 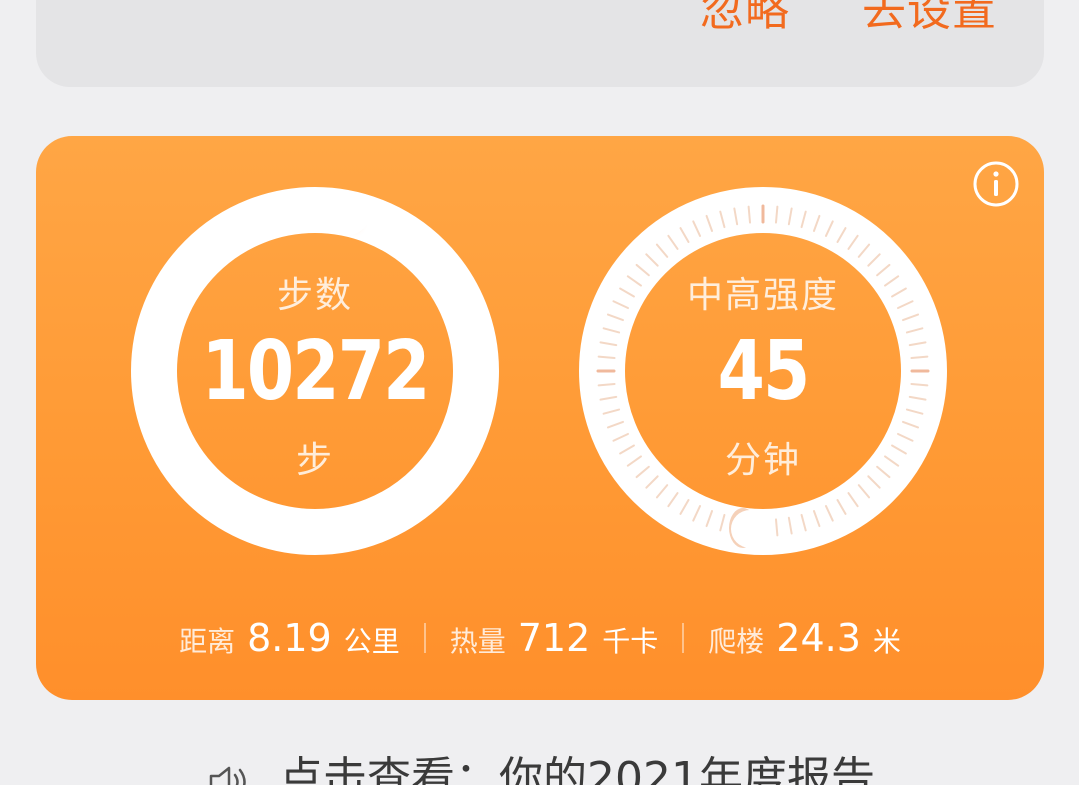 I want to click on stats-row: 距离 8.19 公里 热量 712 千卡 爬楼 24.3 米, so click(x=540, y=638).